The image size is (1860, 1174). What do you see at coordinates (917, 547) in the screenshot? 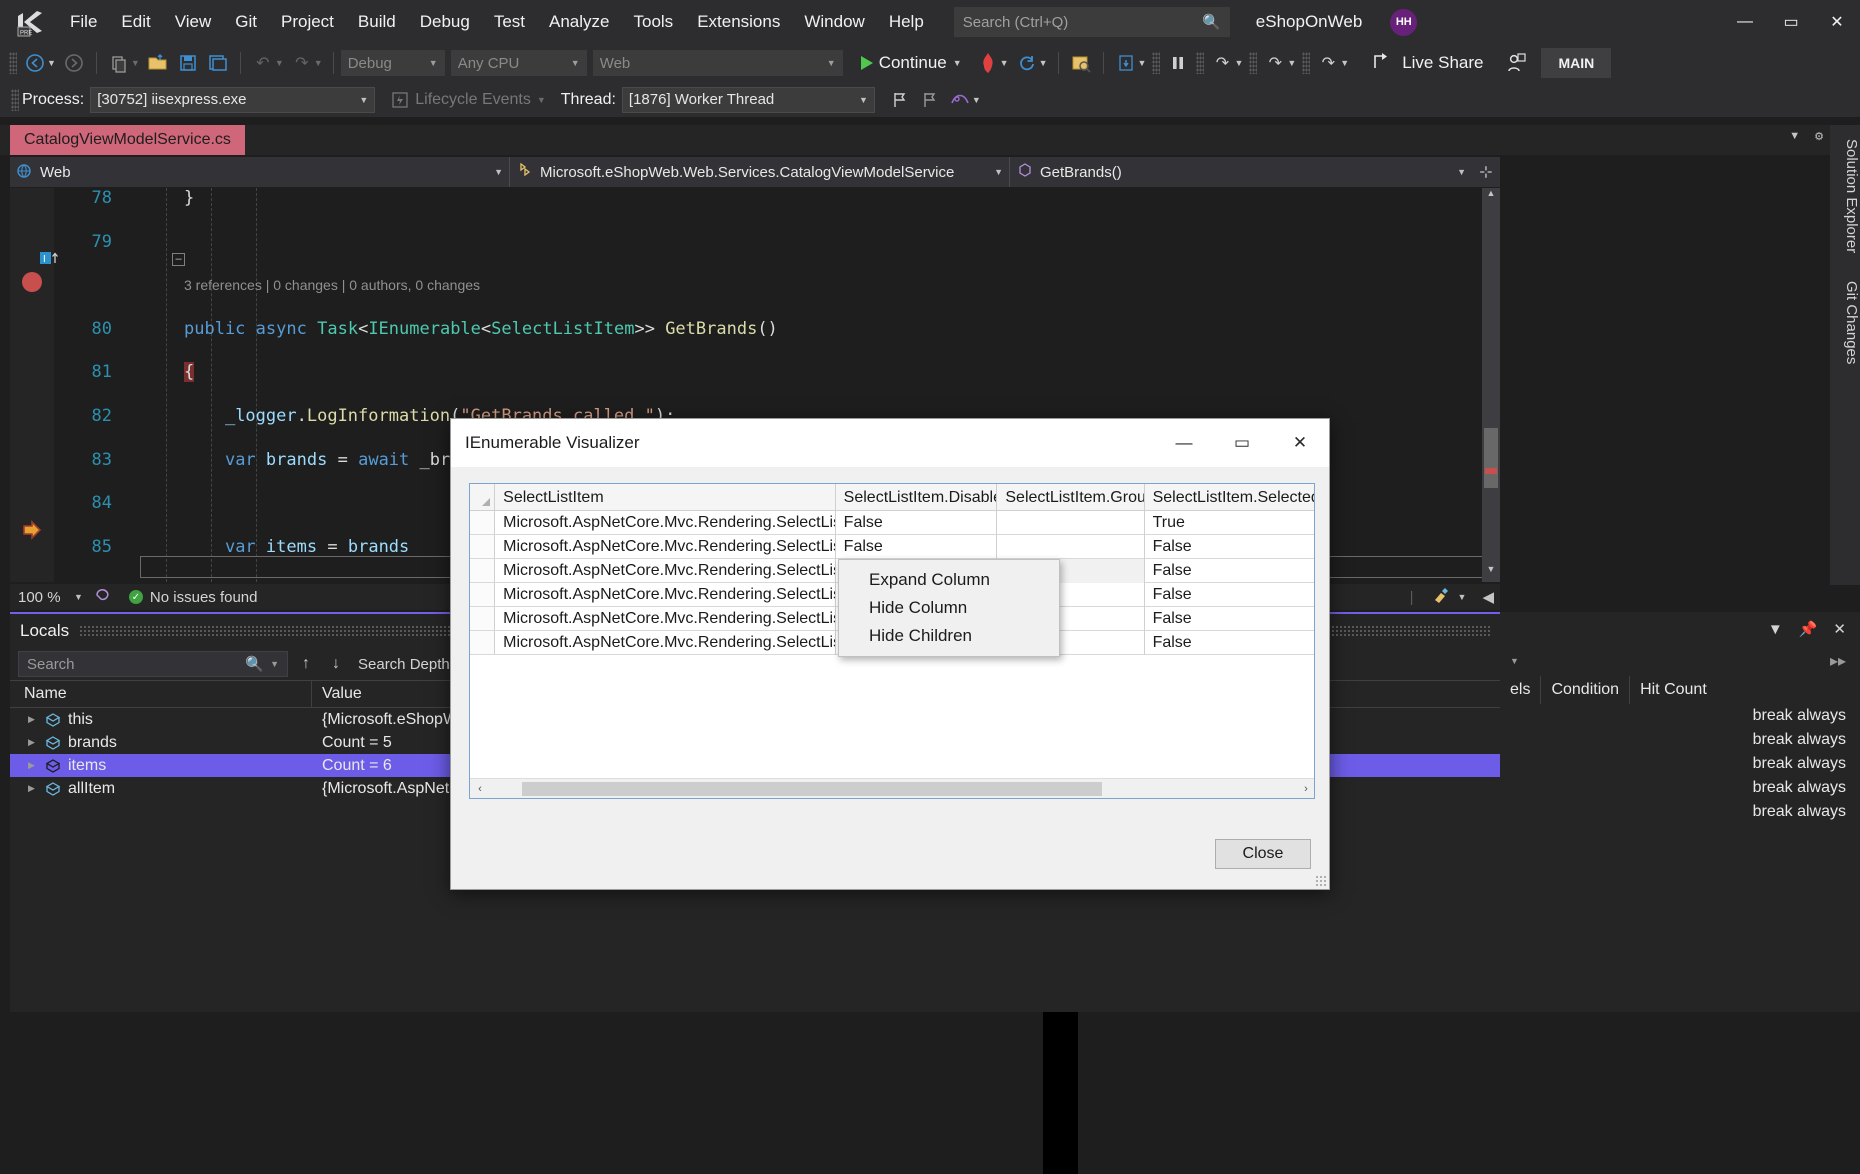
I see `grid-cell-disabled: False` at bounding box center [917, 547].